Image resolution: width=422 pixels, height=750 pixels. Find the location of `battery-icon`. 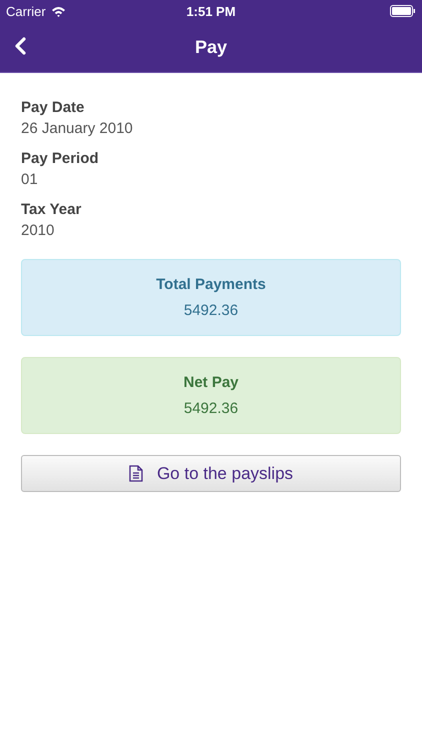

battery-icon is located at coordinates (403, 11).